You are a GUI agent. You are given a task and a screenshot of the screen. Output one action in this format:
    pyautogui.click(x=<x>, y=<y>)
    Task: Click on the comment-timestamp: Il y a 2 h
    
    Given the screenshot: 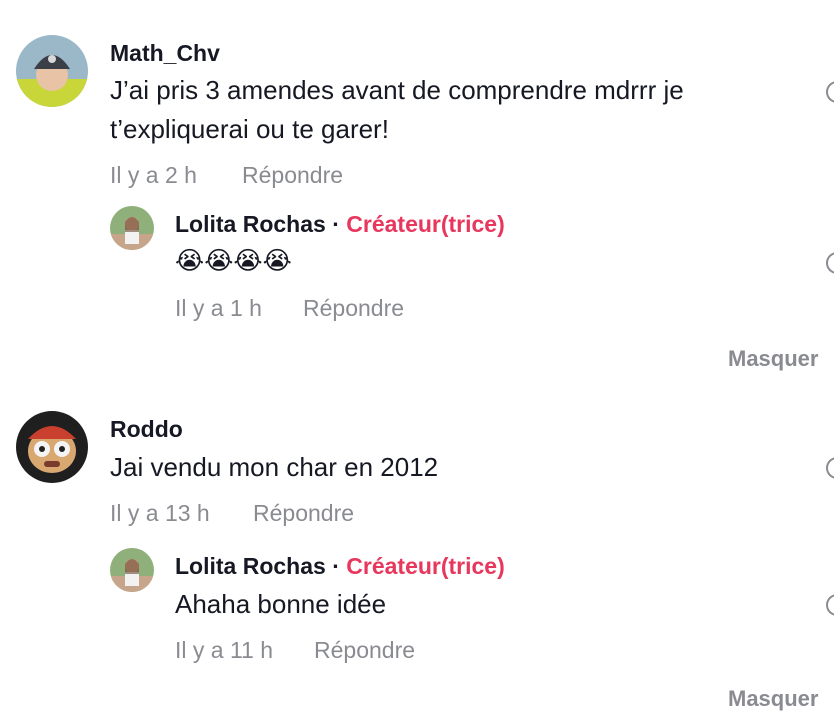 What is the action you would take?
    pyautogui.click(x=153, y=175)
    